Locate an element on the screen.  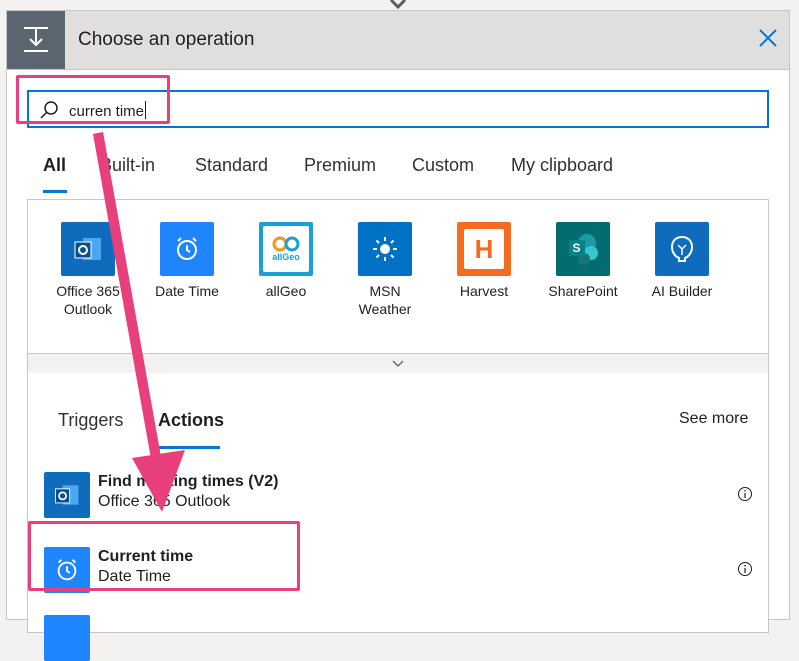
tab-standard: Standard is located at coordinates (231, 165).